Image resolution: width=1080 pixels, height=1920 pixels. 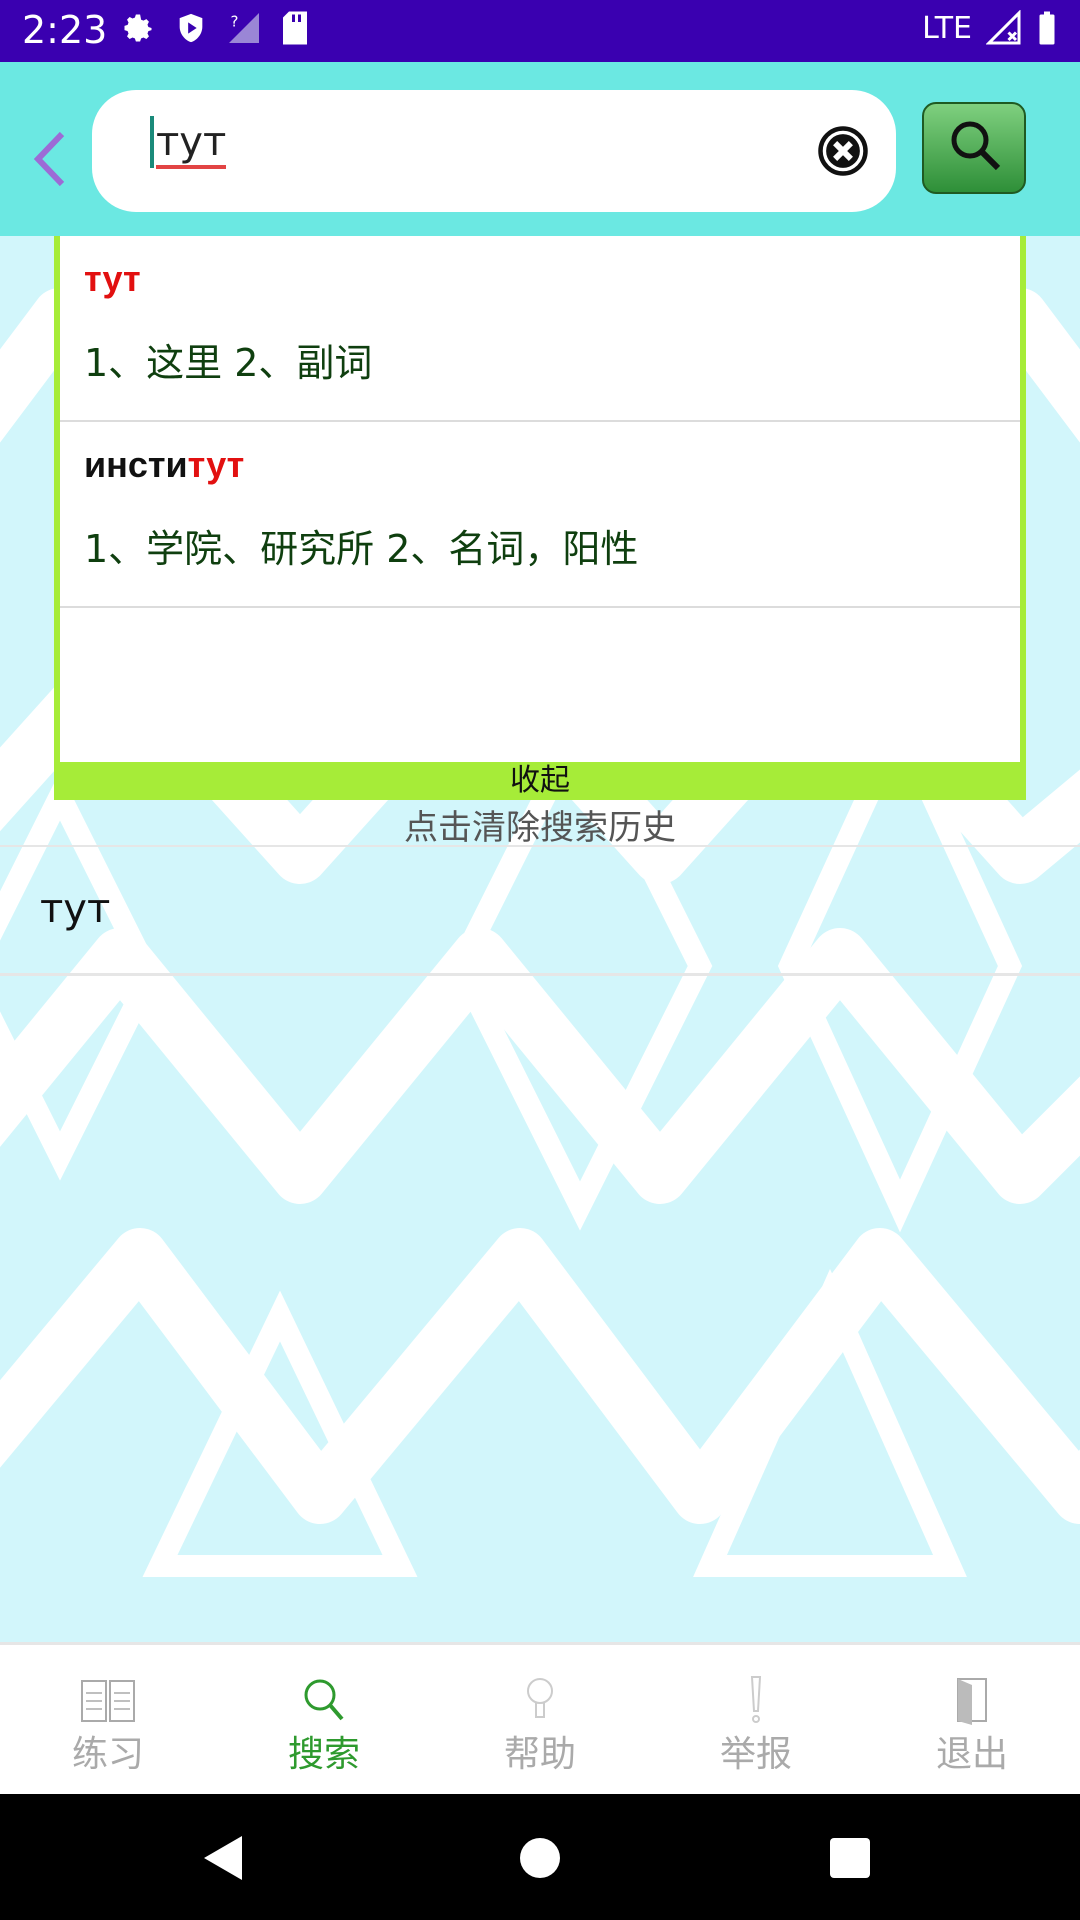 What do you see at coordinates (138, 28) in the screenshot?
I see `gear-icon` at bounding box center [138, 28].